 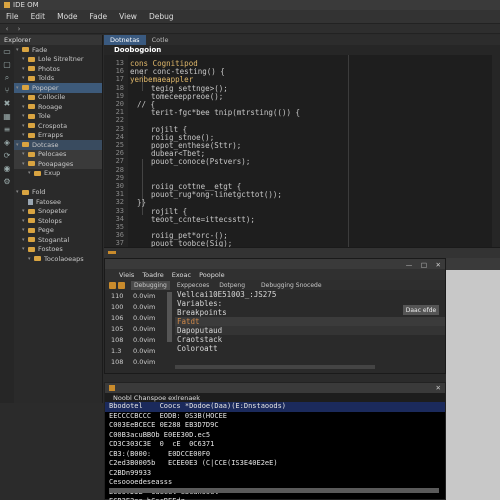 What do you see at coordinates (128, 16) in the screenshot?
I see `menu-view: View` at bounding box center [128, 16].